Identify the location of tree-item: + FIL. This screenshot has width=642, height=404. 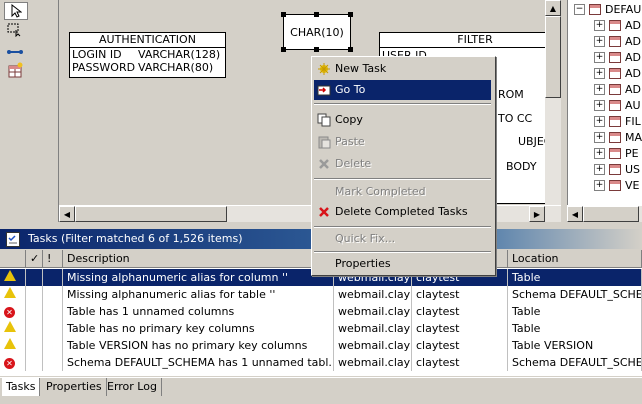
(604, 121).